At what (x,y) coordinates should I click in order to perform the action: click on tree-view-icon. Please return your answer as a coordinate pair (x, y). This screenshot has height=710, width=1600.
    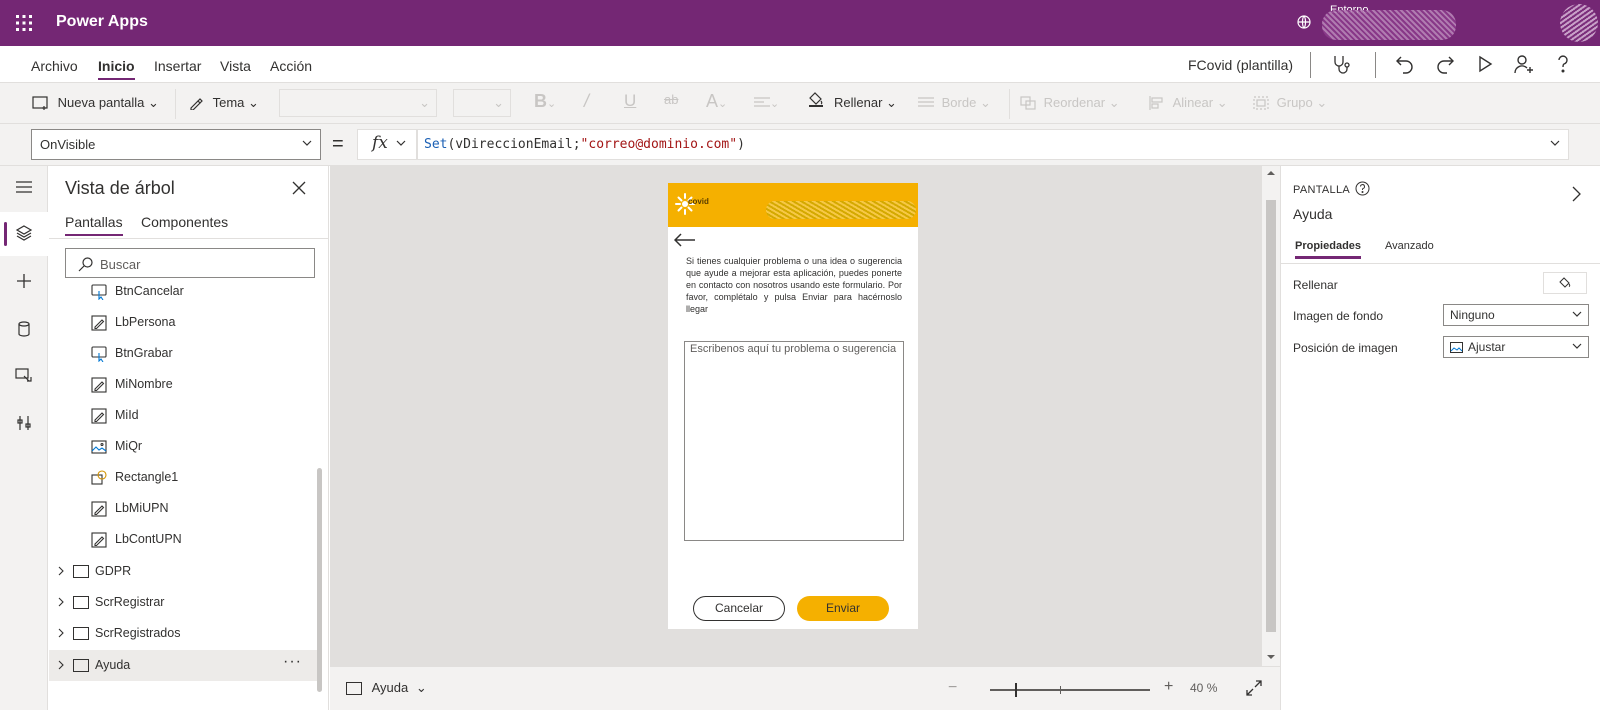
    Looking at the image, I should click on (24, 234).